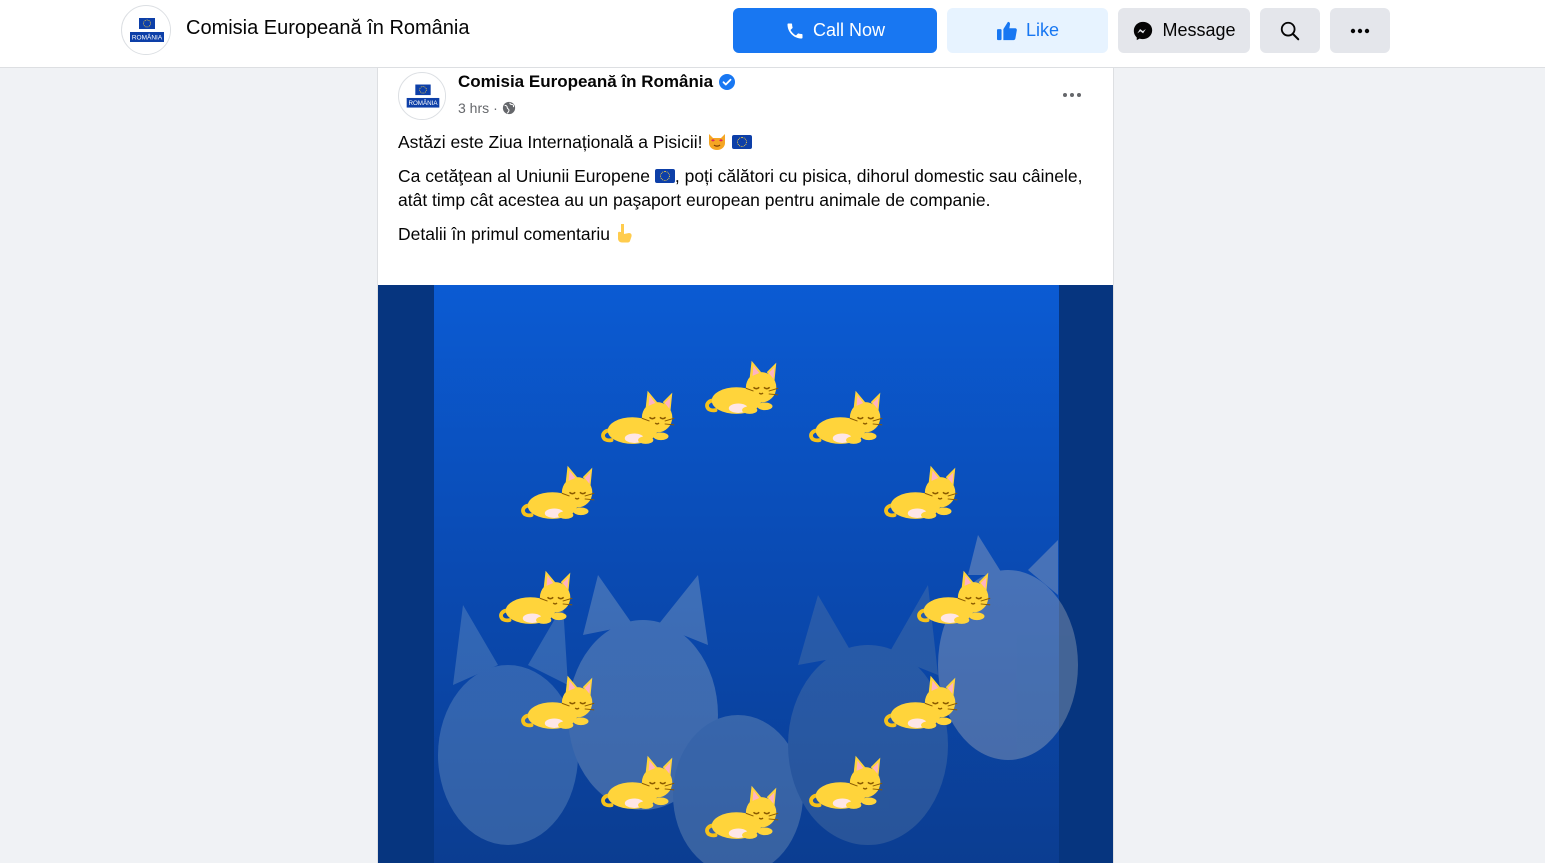 This screenshot has height=863, width=1545. What do you see at coordinates (473, 108) in the screenshot?
I see `post-timestamp: 3 hrs` at bounding box center [473, 108].